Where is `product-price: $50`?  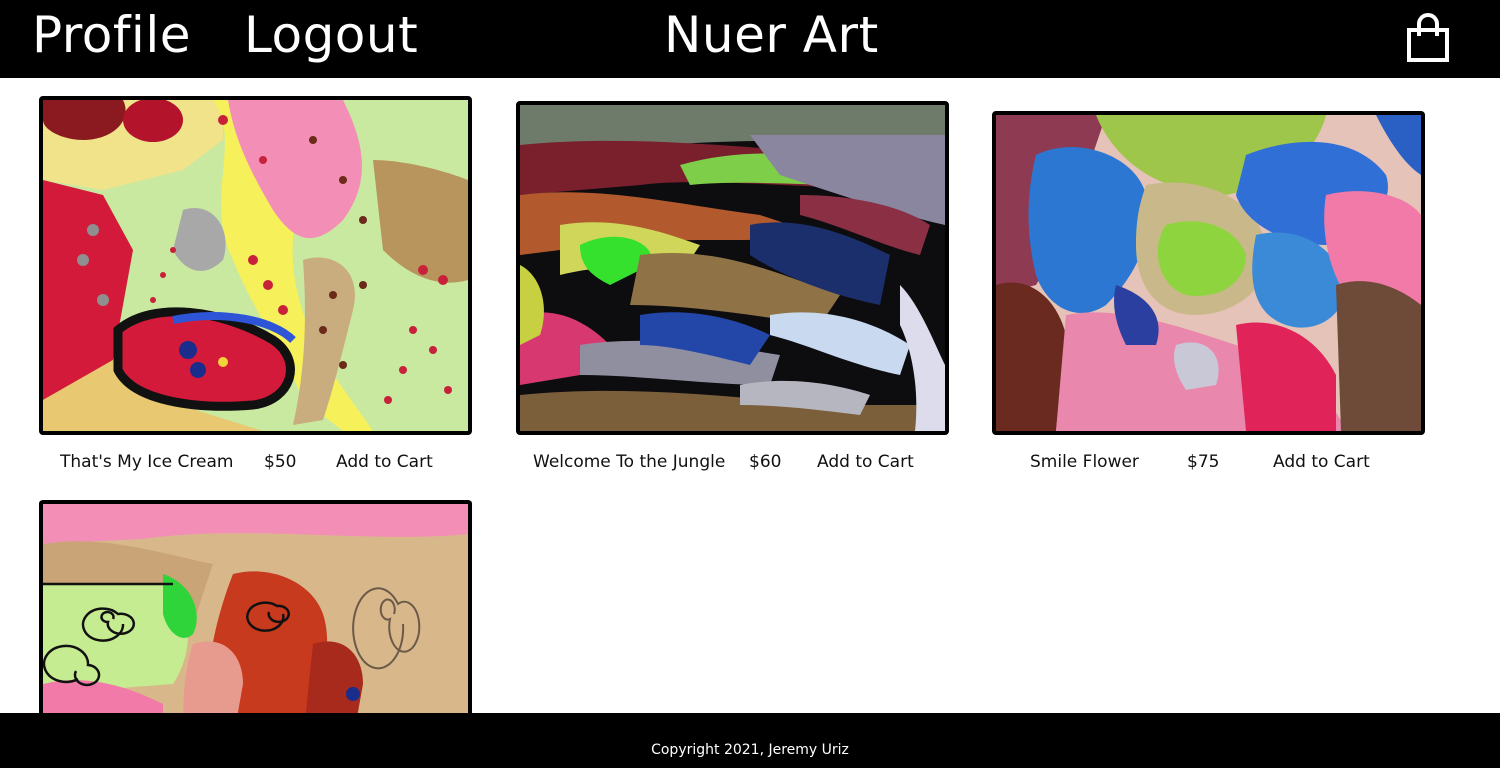
product-price: $50 is located at coordinates (280, 462).